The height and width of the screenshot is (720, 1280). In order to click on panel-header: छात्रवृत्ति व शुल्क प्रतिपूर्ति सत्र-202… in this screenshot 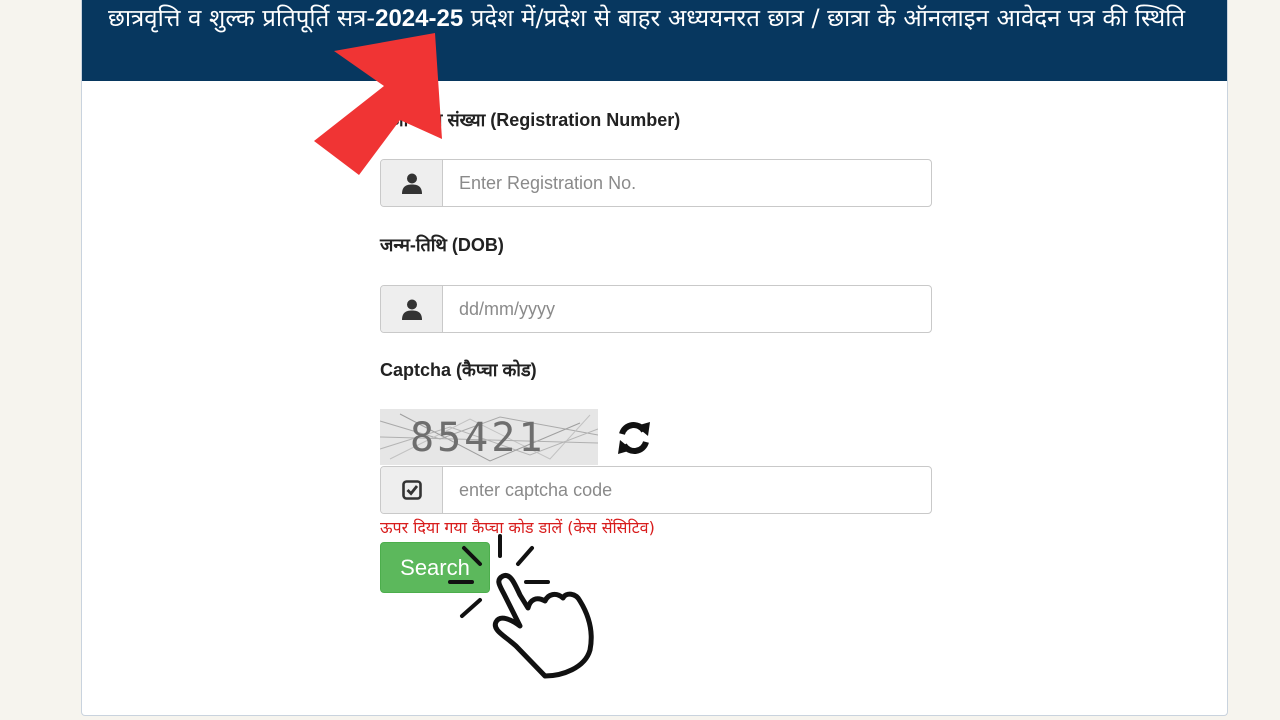, I will do `click(654, 40)`.